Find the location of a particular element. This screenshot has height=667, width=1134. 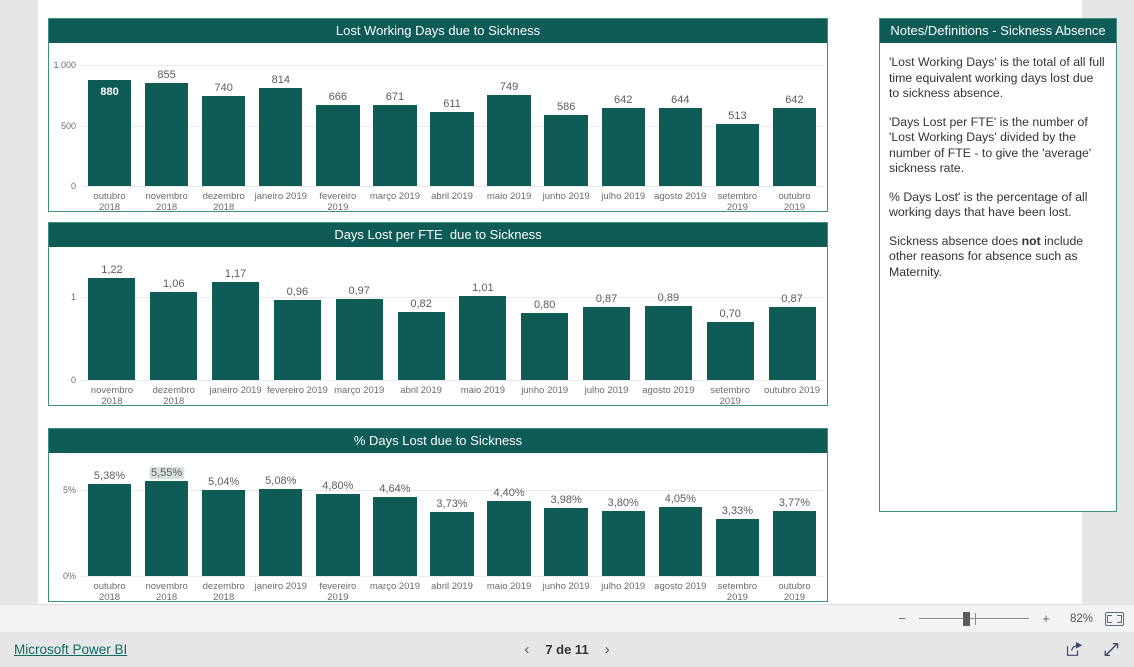

bar-slot: 586 is located at coordinates (566, 125).